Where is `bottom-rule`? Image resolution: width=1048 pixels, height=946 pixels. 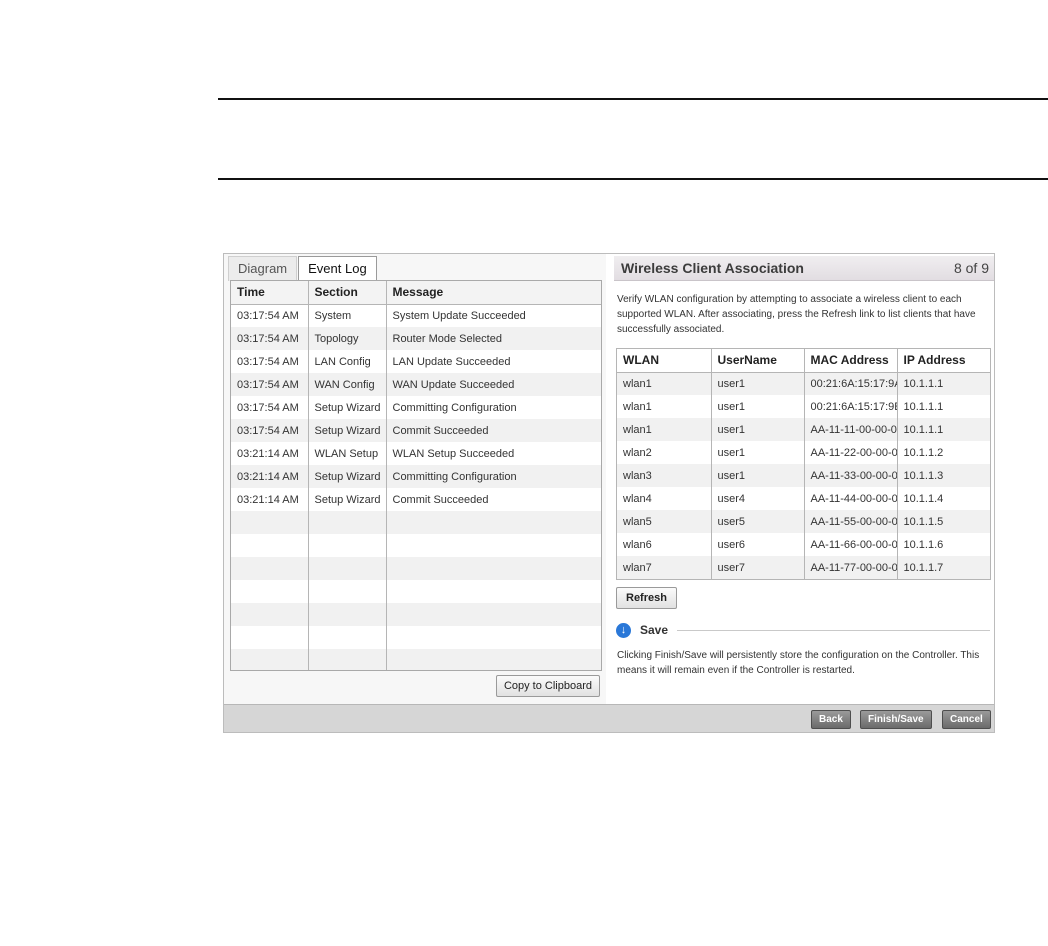
bottom-rule is located at coordinates (633, 179).